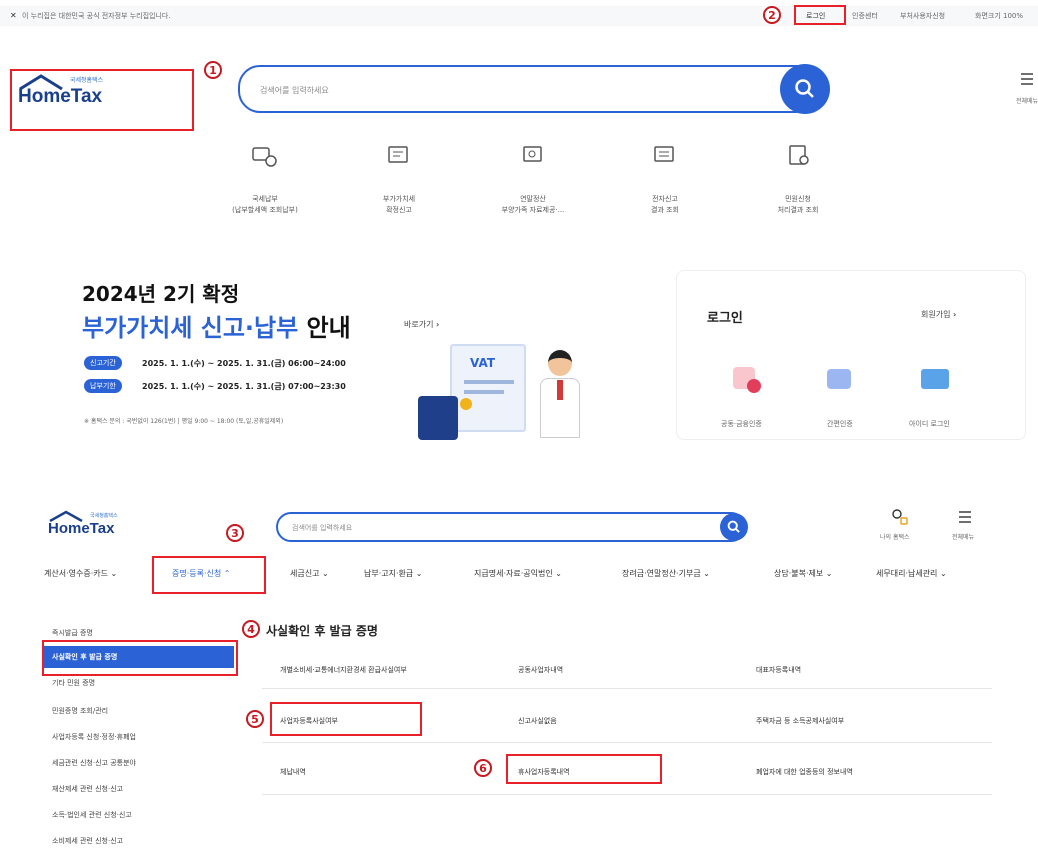  What do you see at coordinates (911, 573) in the screenshot?
I see `nav-tax-agent: 세무대리·납세관리 ⌄` at bounding box center [911, 573].